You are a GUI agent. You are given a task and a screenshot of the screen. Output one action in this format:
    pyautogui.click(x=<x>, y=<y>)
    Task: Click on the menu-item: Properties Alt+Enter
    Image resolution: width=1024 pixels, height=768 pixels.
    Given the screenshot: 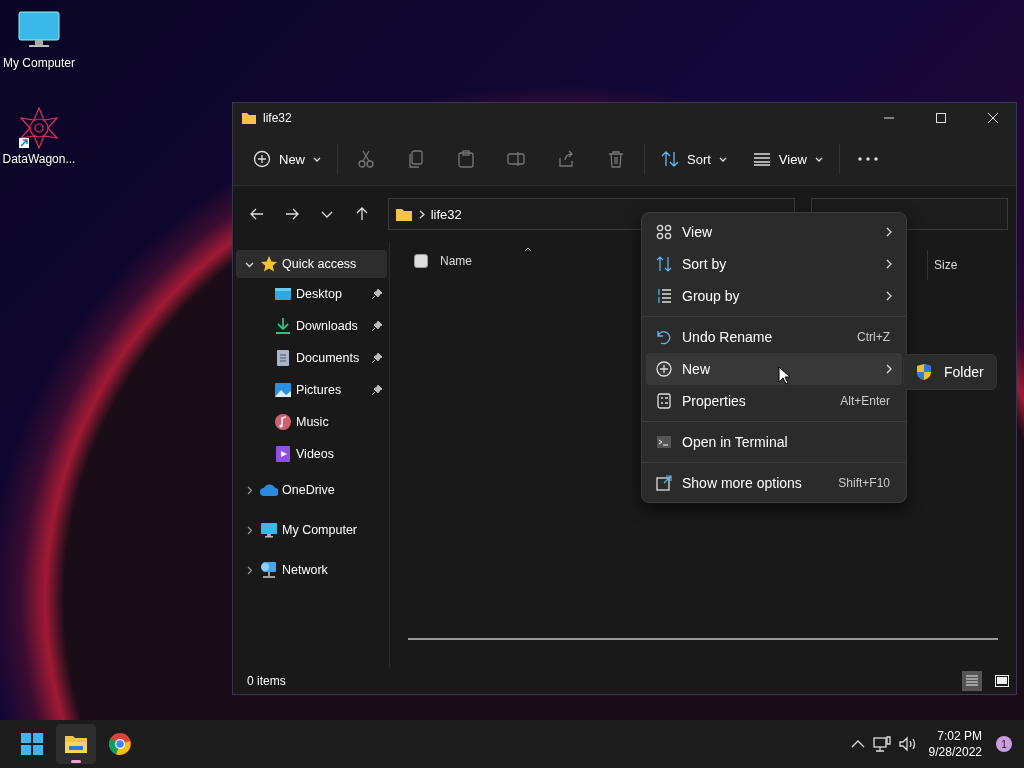 What is the action you would take?
    pyautogui.click(x=774, y=401)
    